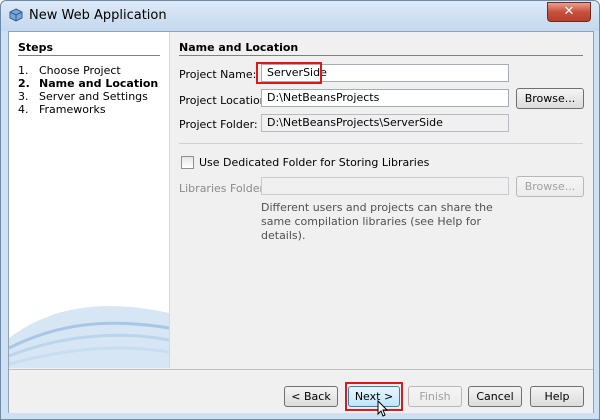 Image resolution: width=600 pixels, height=420 pixels. Describe the element at coordinates (99, 83) in the screenshot. I see `step-label: Name and Location` at that location.